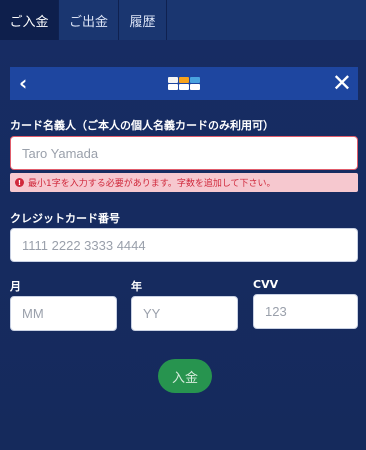 This screenshot has height=450, width=366. I want to click on card-form-header: ‹ ✕, so click(184, 83).